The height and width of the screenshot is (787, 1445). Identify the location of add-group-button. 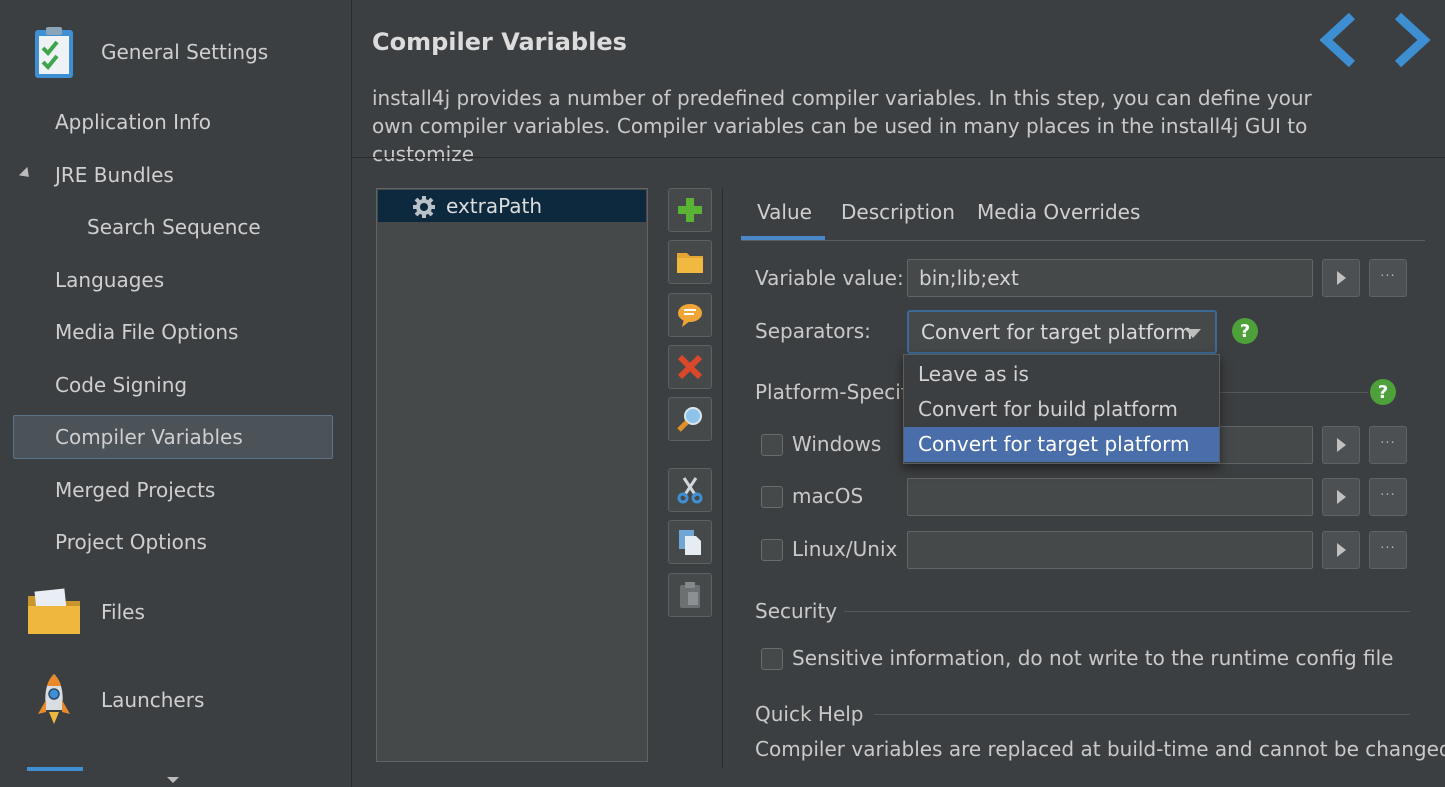
(690, 262).